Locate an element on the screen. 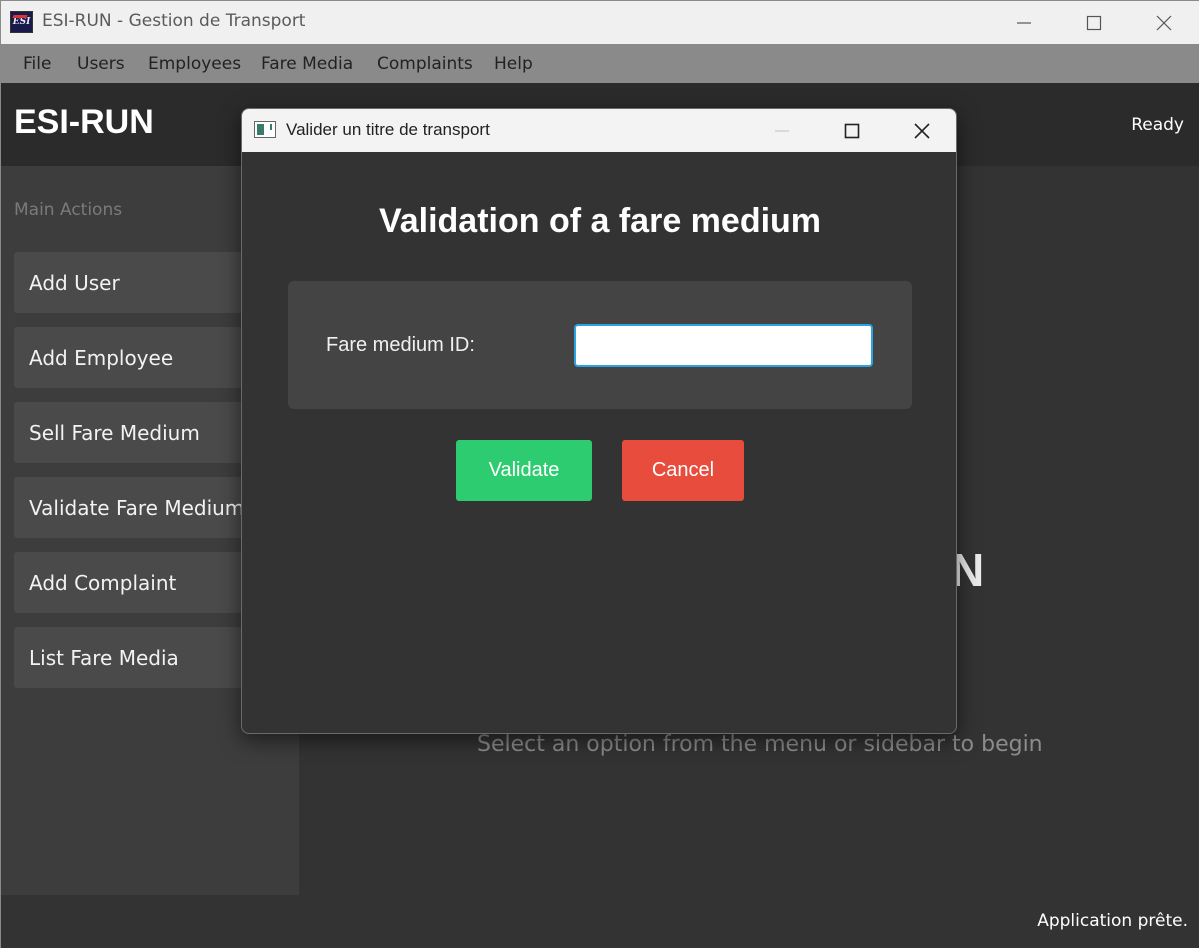  minimize-button is located at coordinates (1024, 22).